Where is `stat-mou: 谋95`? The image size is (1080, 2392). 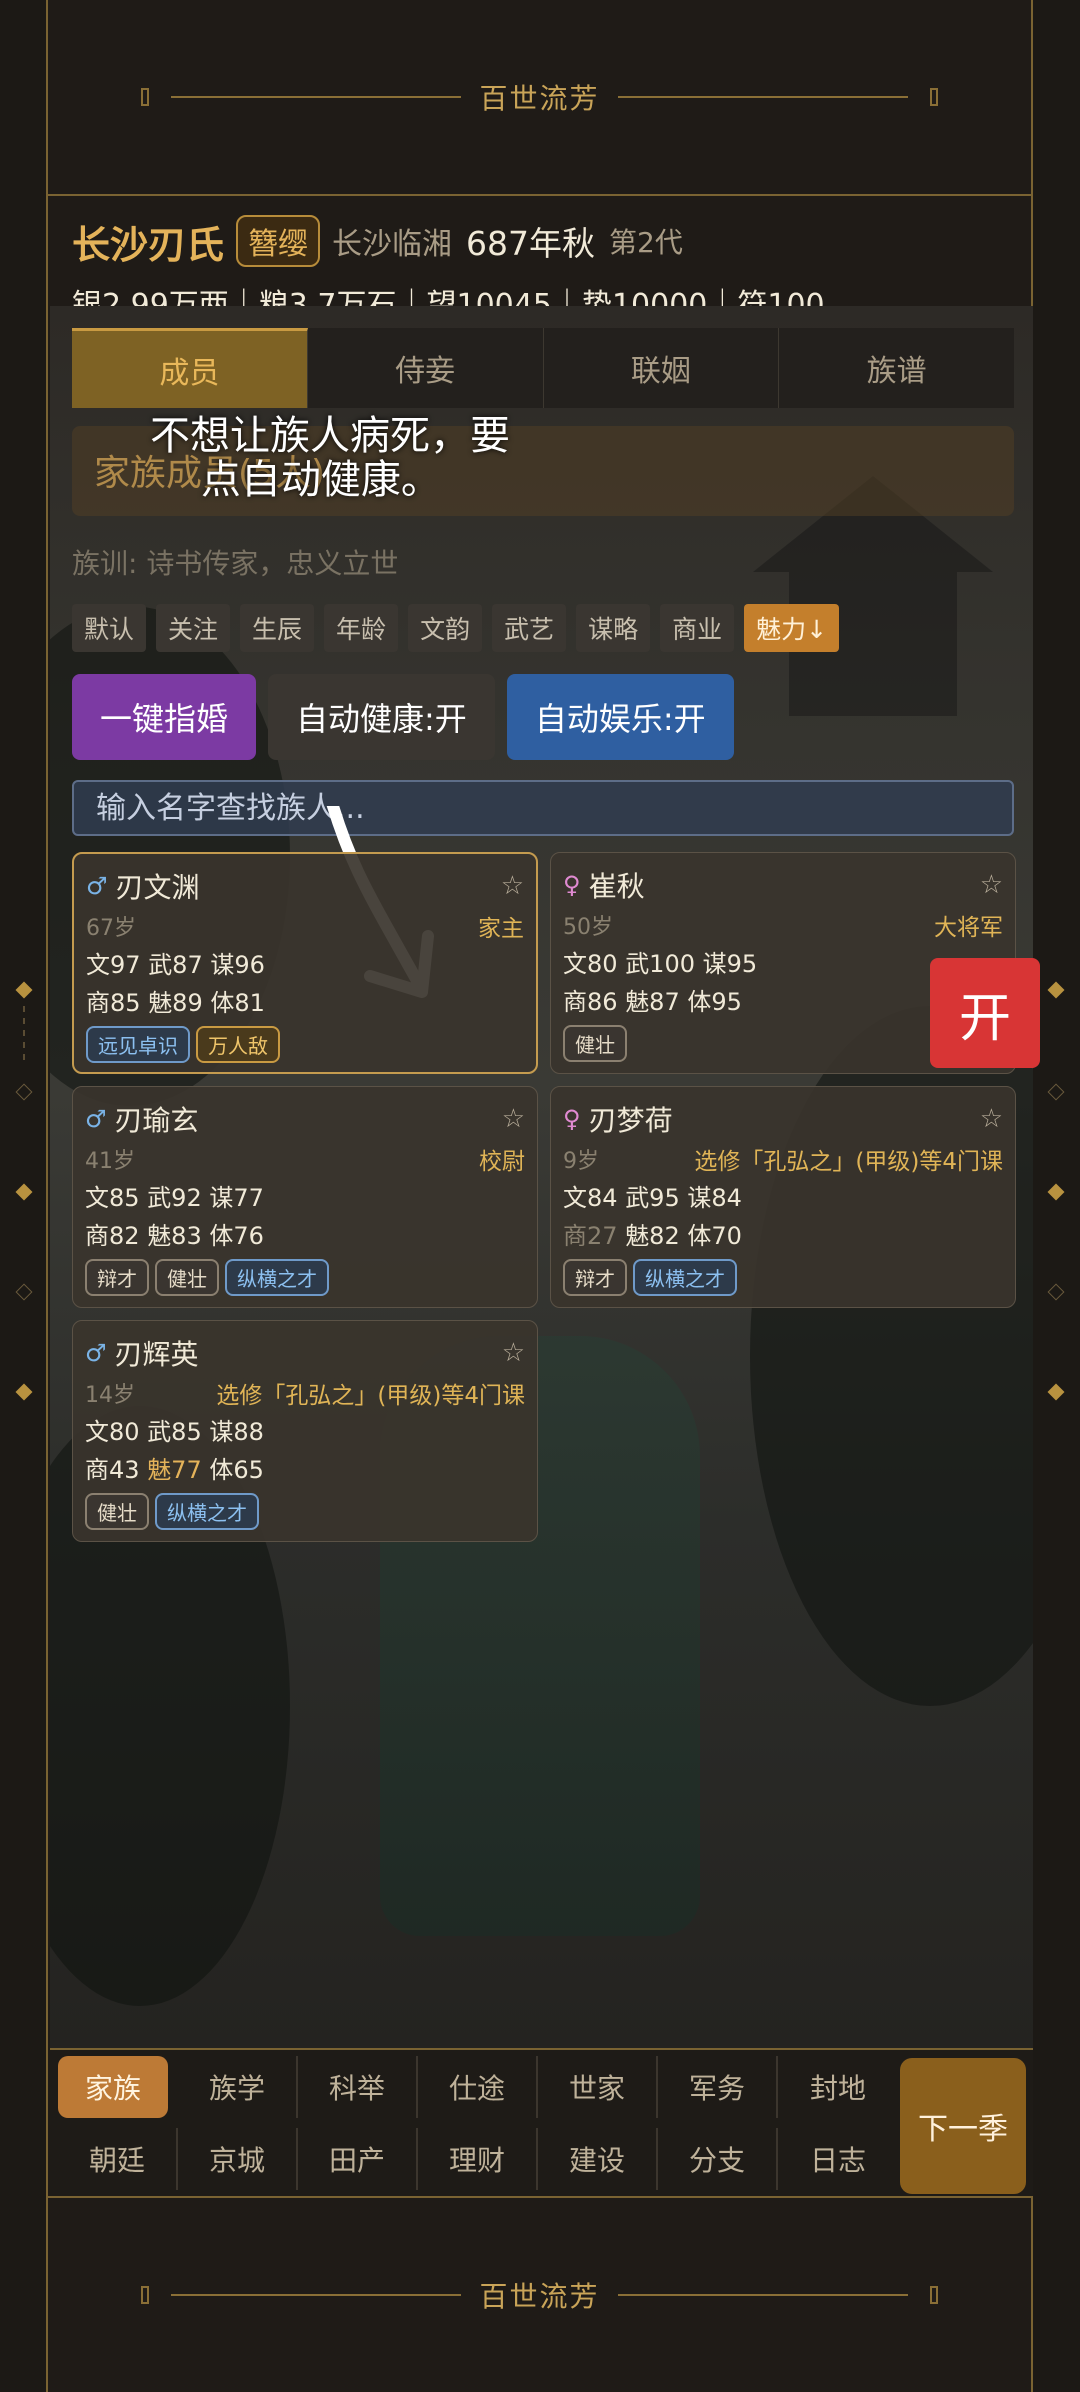 stat-mou: 谋95 is located at coordinates (730, 964).